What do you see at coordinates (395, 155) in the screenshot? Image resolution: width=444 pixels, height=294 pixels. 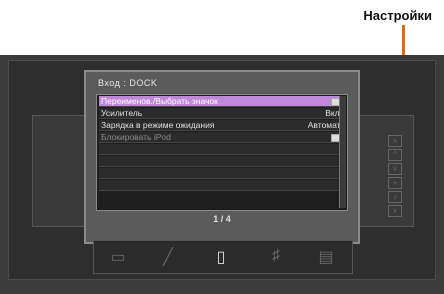 I see `side-icon: ^` at bounding box center [395, 155].